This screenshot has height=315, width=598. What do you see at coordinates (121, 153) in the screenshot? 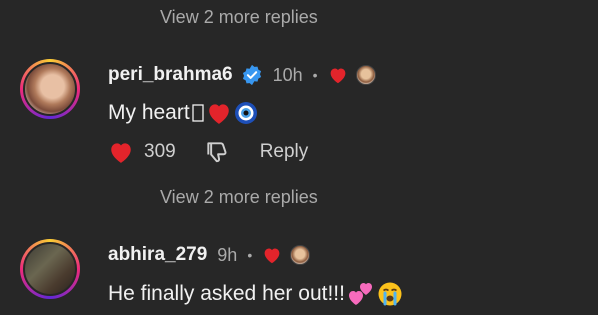
I see `heart-filled-icon` at bounding box center [121, 153].